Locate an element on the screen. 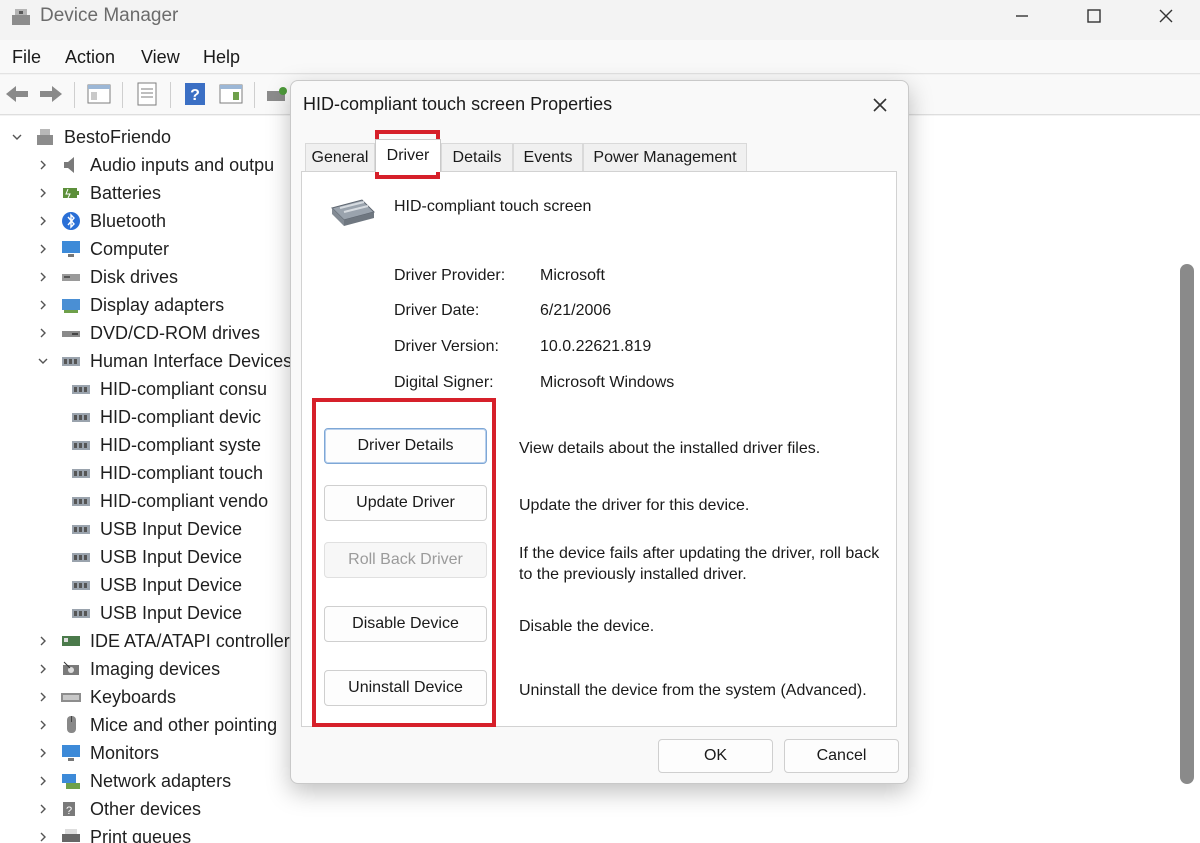 Image resolution: width=1200 pixels, height=843 pixels. close-icon is located at coordinates (880, 105).